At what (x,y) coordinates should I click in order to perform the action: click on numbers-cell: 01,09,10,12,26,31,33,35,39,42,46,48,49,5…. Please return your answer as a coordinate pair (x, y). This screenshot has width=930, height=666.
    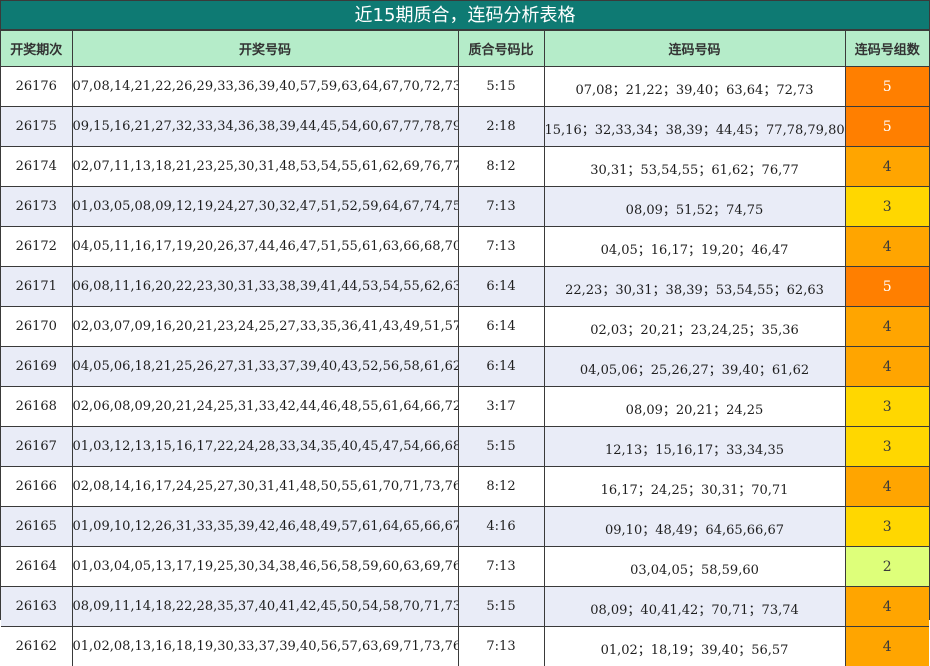
    Looking at the image, I should click on (265, 527).